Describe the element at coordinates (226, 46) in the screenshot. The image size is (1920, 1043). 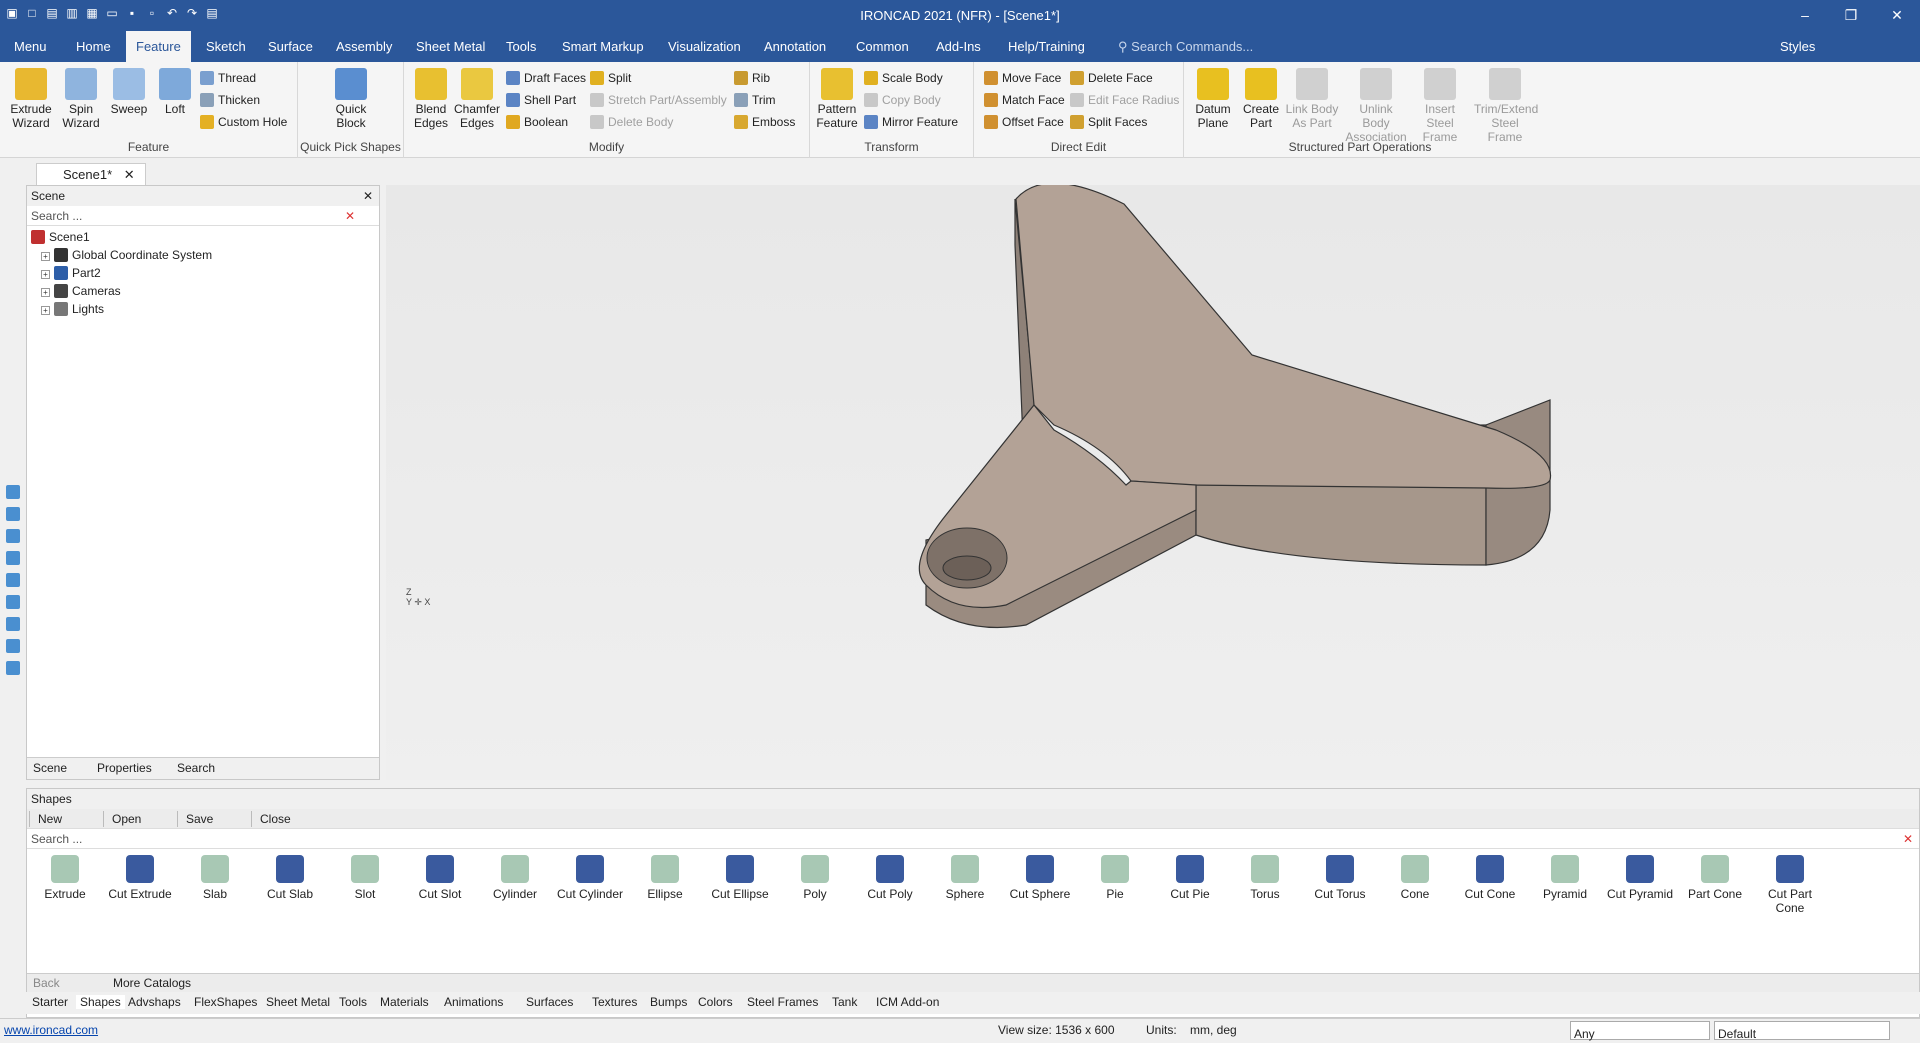
I see `tab-sketch: Sketch` at that location.